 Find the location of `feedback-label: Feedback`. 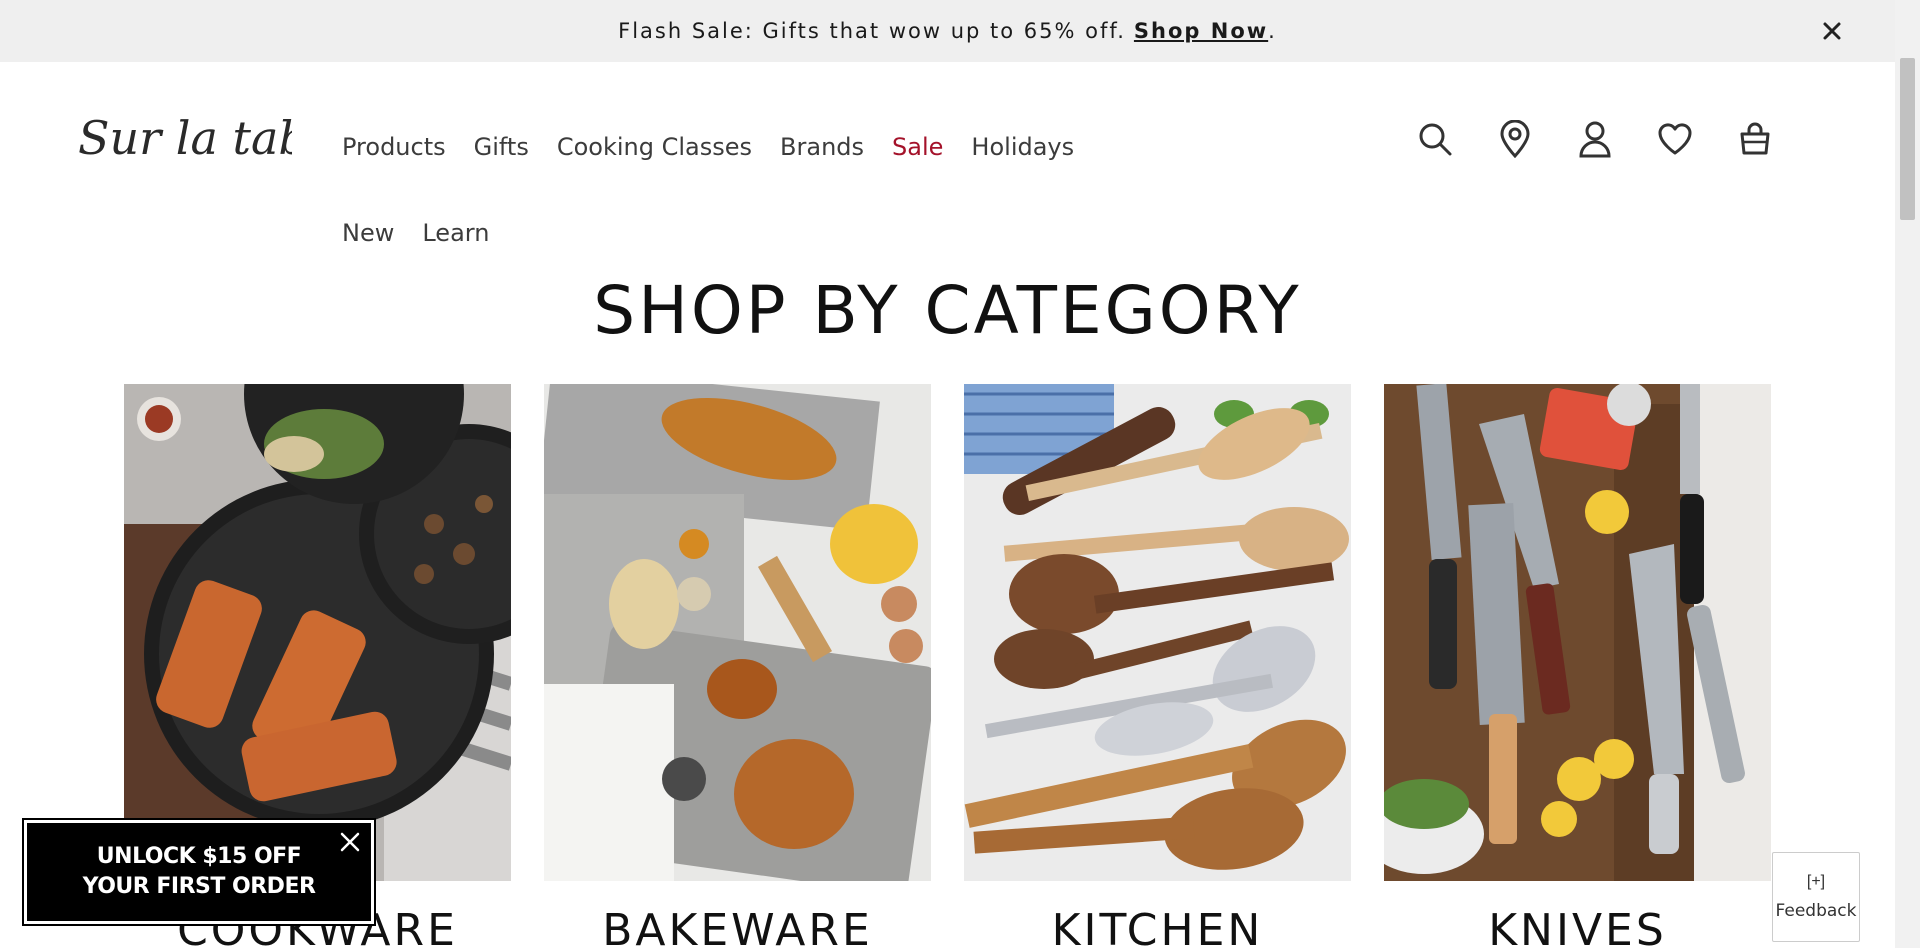

feedback-label: Feedback is located at coordinates (1816, 911).